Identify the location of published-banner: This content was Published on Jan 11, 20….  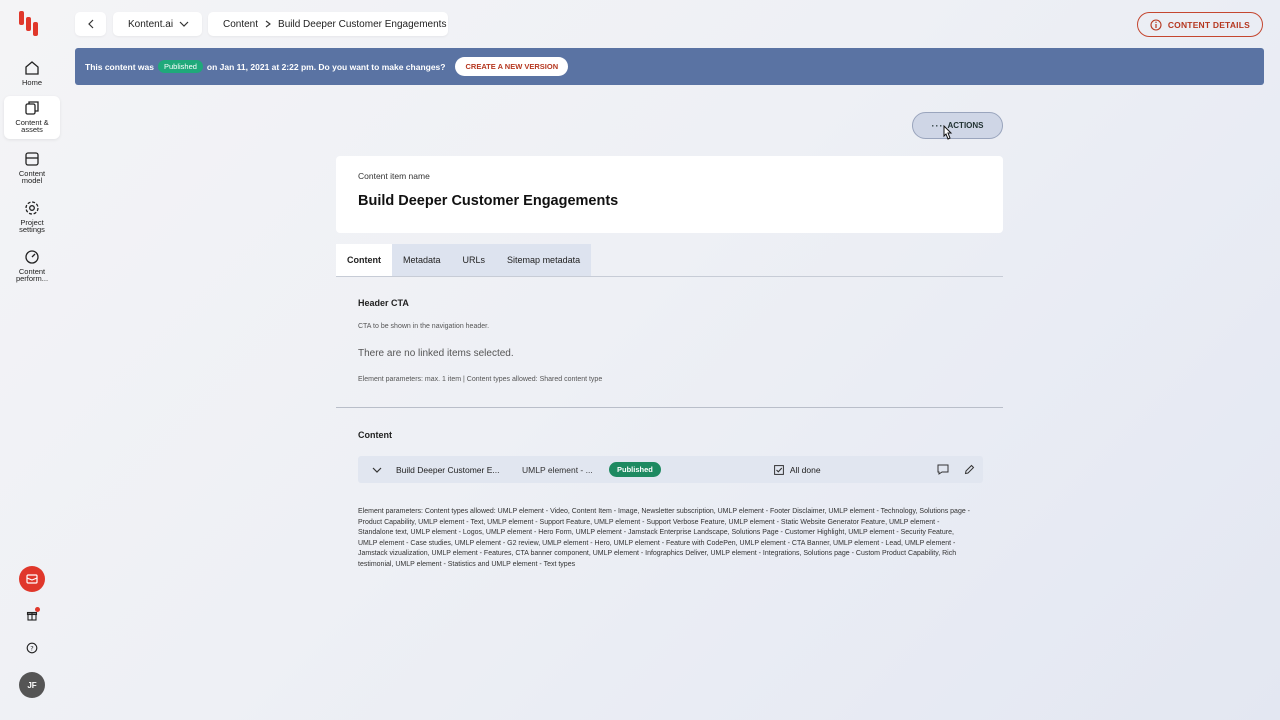
(669, 66).